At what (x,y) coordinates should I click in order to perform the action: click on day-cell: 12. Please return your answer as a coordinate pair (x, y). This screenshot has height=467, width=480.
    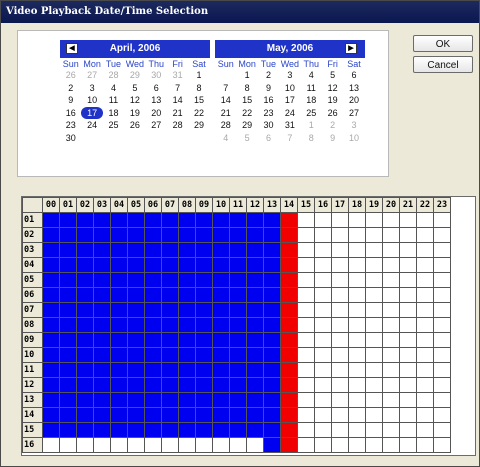
    Looking at the image, I should click on (332, 88).